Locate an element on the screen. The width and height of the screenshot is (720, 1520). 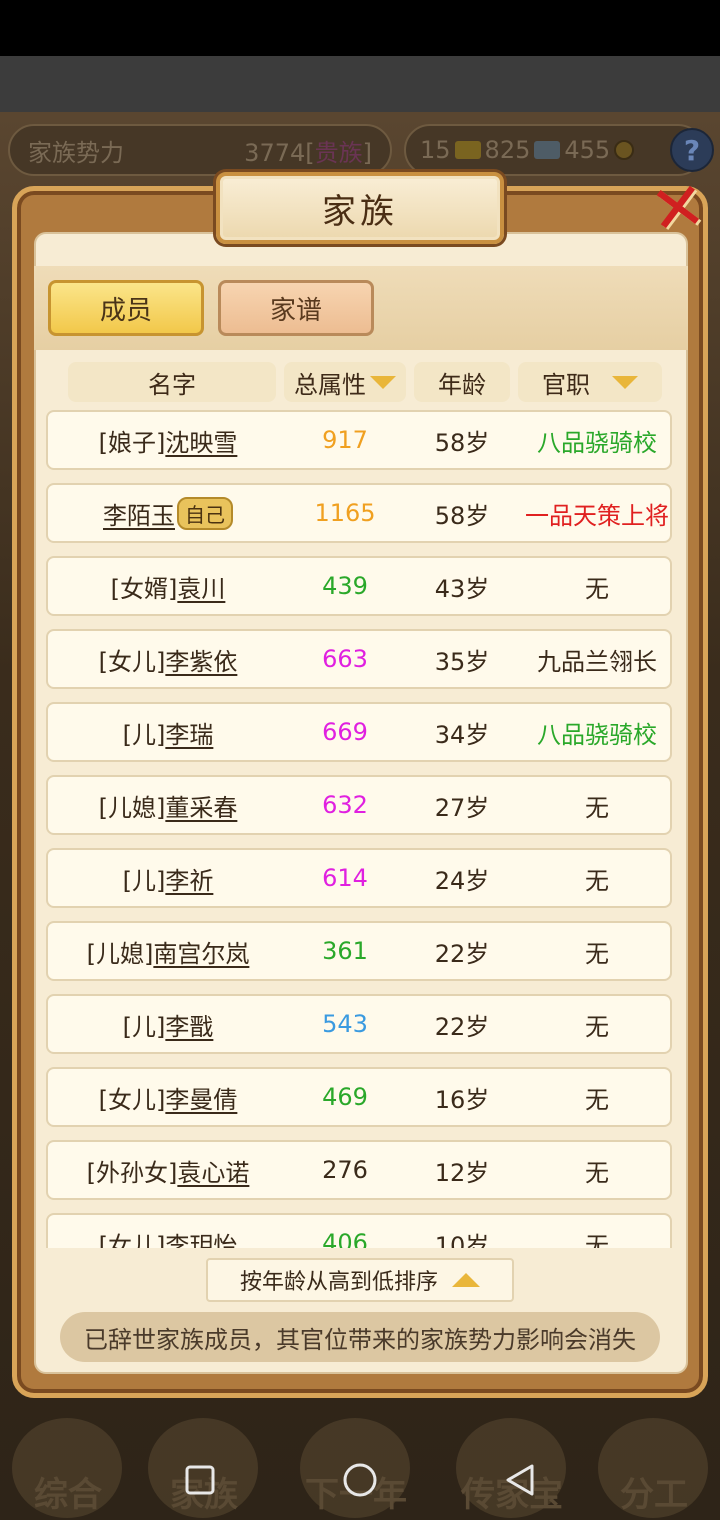
member-name-cell: [娘子] 沈映雪 is located at coordinates (168, 440).